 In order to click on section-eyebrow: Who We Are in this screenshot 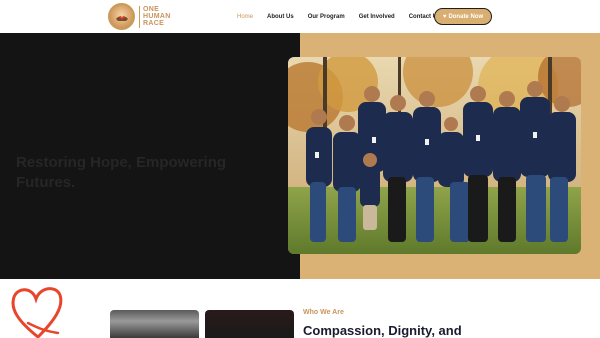, I will do `click(323, 312)`.